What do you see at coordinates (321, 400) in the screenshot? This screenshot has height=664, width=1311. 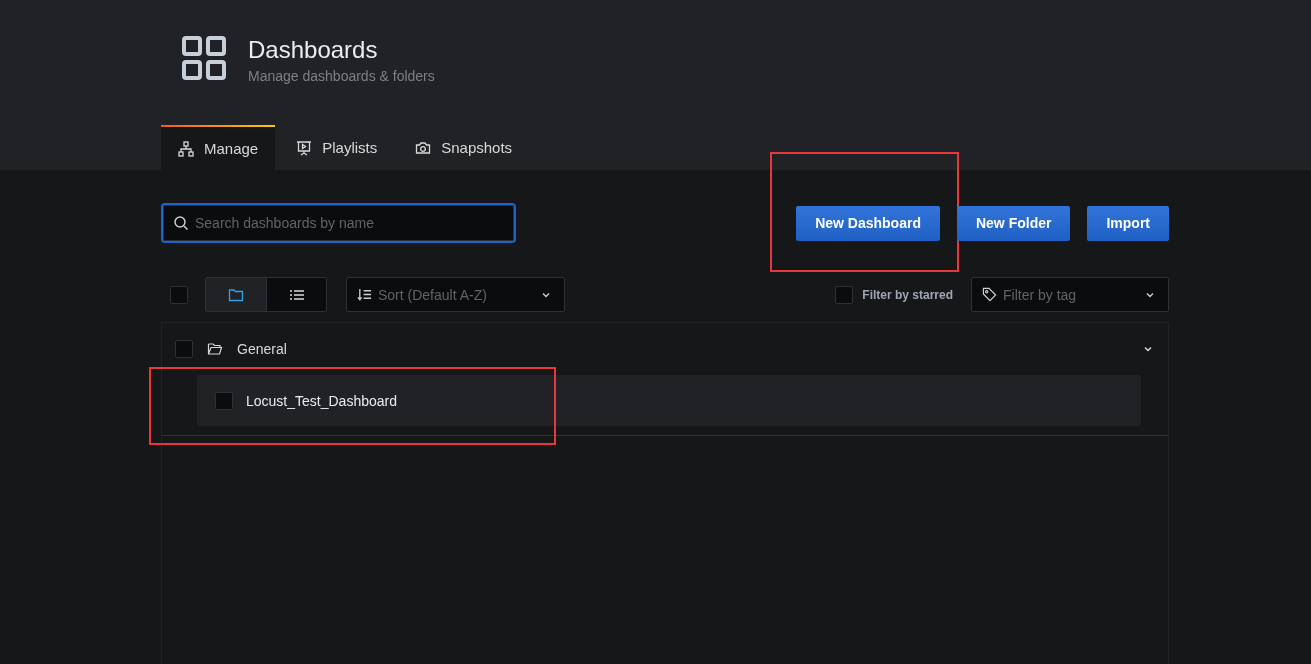 I see `dashboard-name: Locust_Test_Dashboard` at bounding box center [321, 400].